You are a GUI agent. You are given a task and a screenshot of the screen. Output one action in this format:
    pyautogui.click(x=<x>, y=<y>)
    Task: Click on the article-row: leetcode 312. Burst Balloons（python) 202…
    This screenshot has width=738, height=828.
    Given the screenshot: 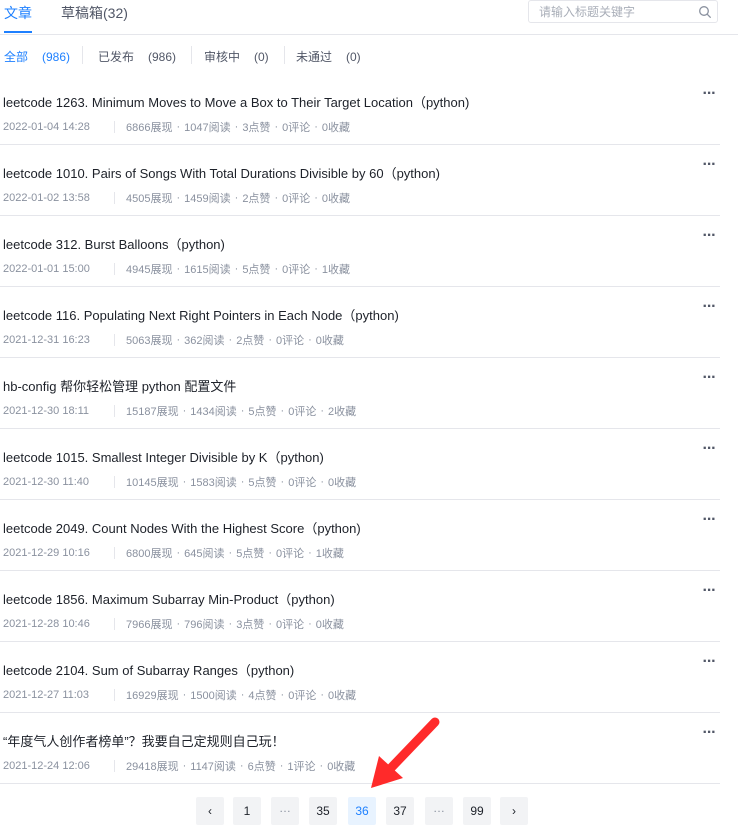 What is the action you would take?
    pyautogui.click(x=360, y=251)
    